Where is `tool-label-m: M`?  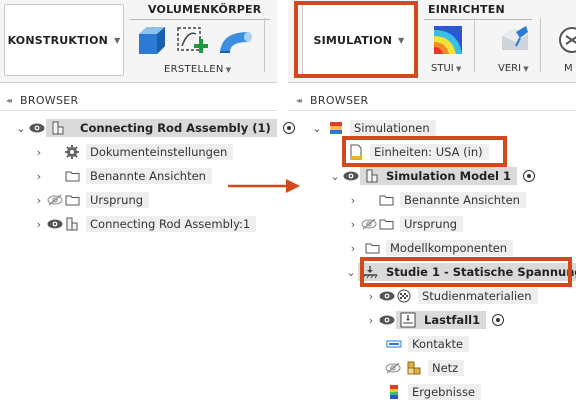
tool-label-m: M is located at coordinates (568, 68).